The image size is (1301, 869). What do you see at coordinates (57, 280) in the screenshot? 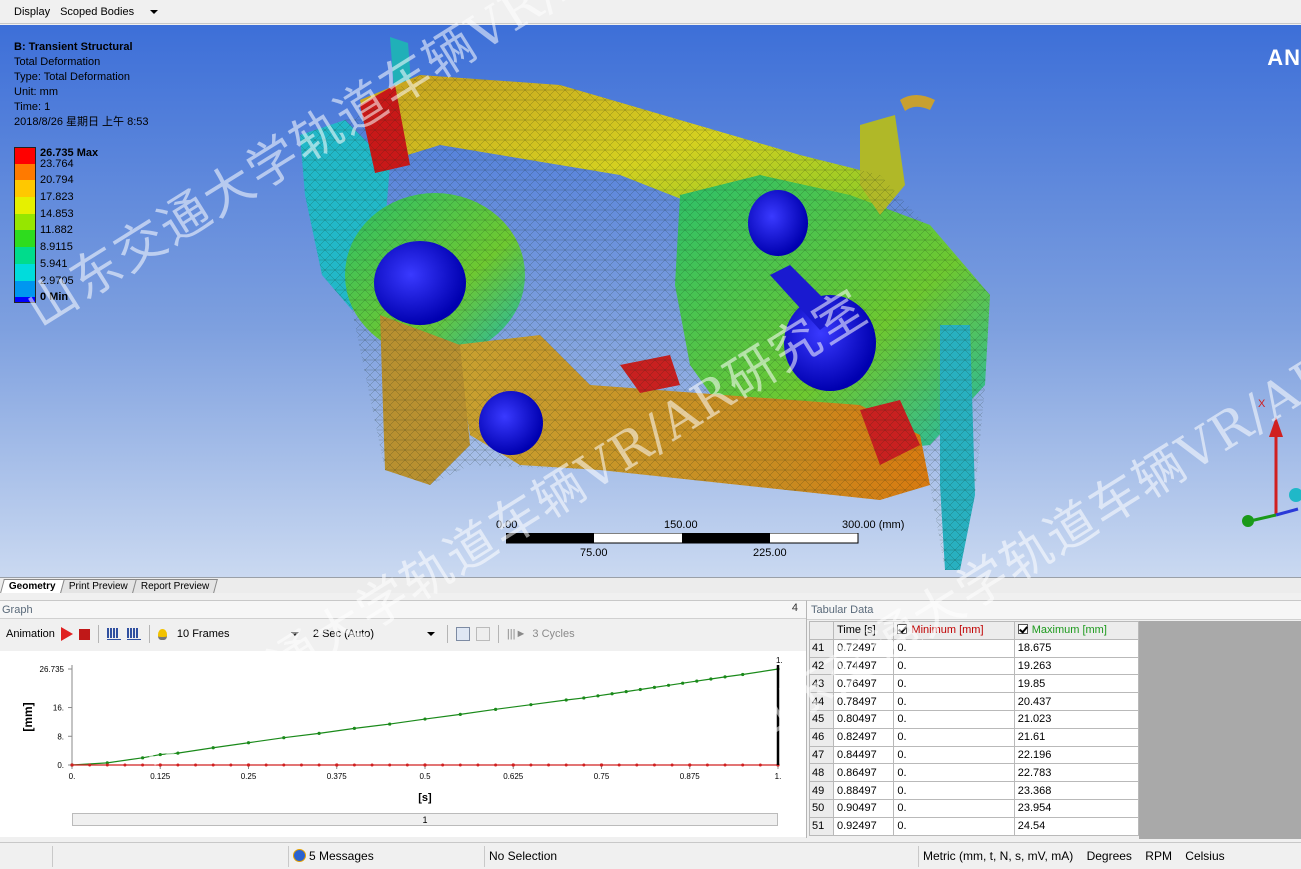
I see `legend-label: 2.9705` at bounding box center [57, 280].